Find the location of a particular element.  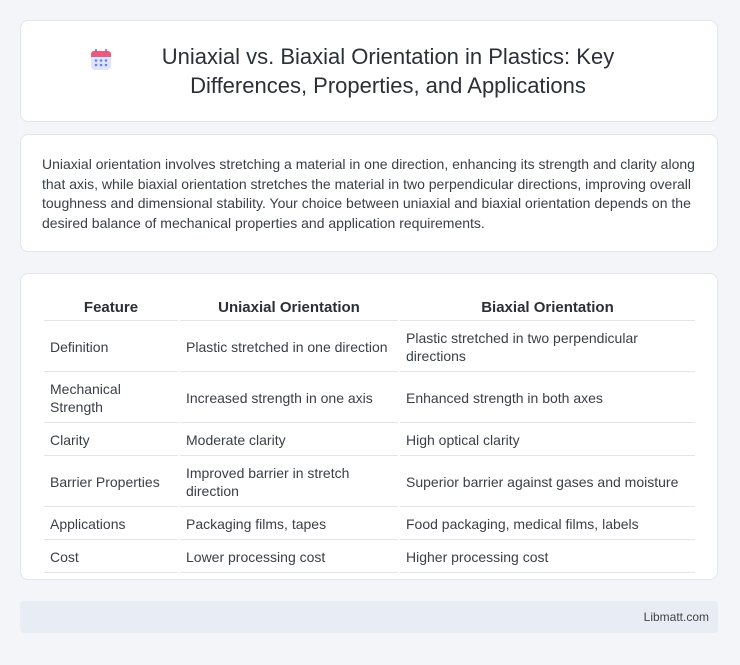

feature-cell: Clarity is located at coordinates (111, 440).